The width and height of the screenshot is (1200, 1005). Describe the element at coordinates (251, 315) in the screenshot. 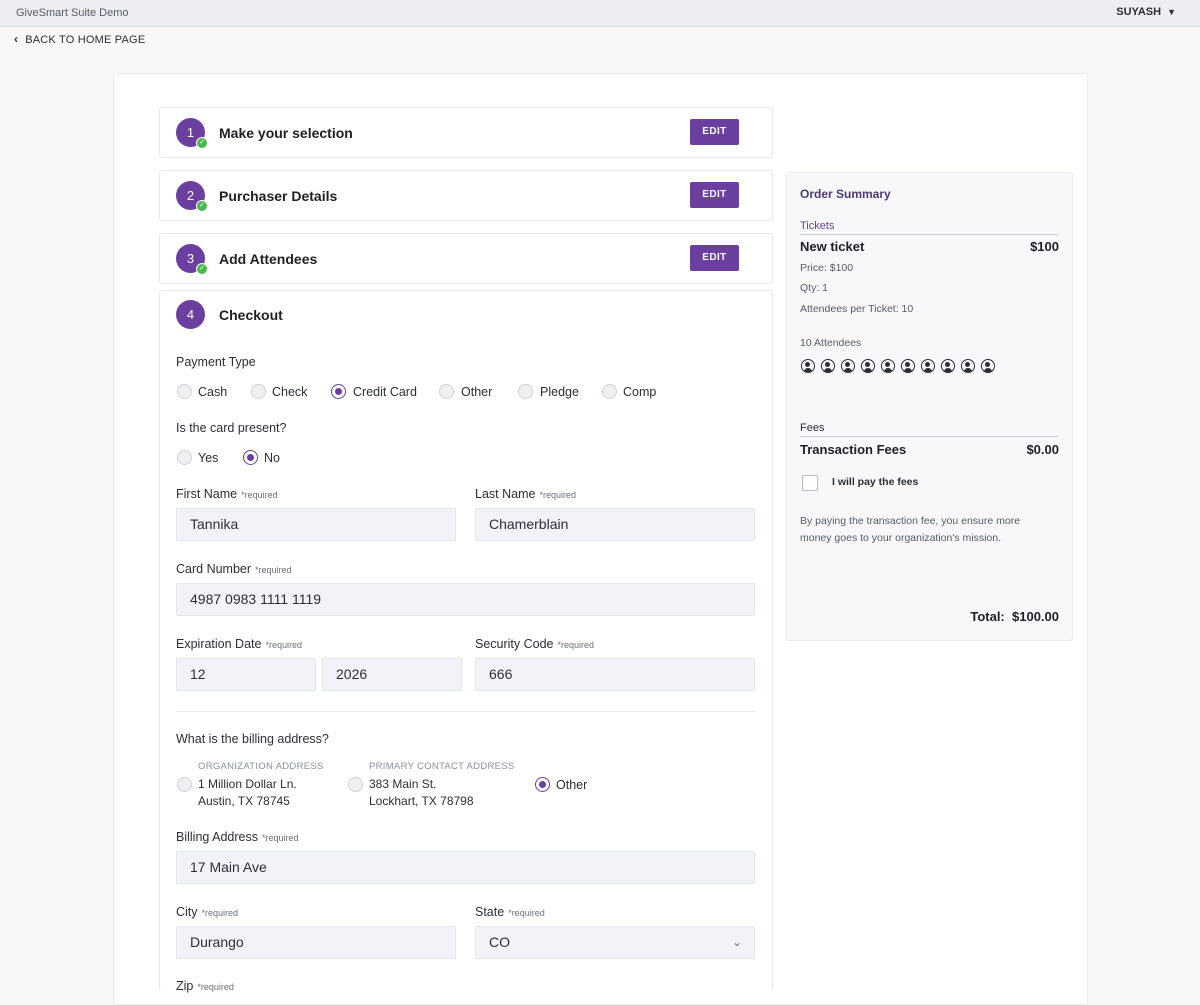

I see `step-title: Checkout` at that location.